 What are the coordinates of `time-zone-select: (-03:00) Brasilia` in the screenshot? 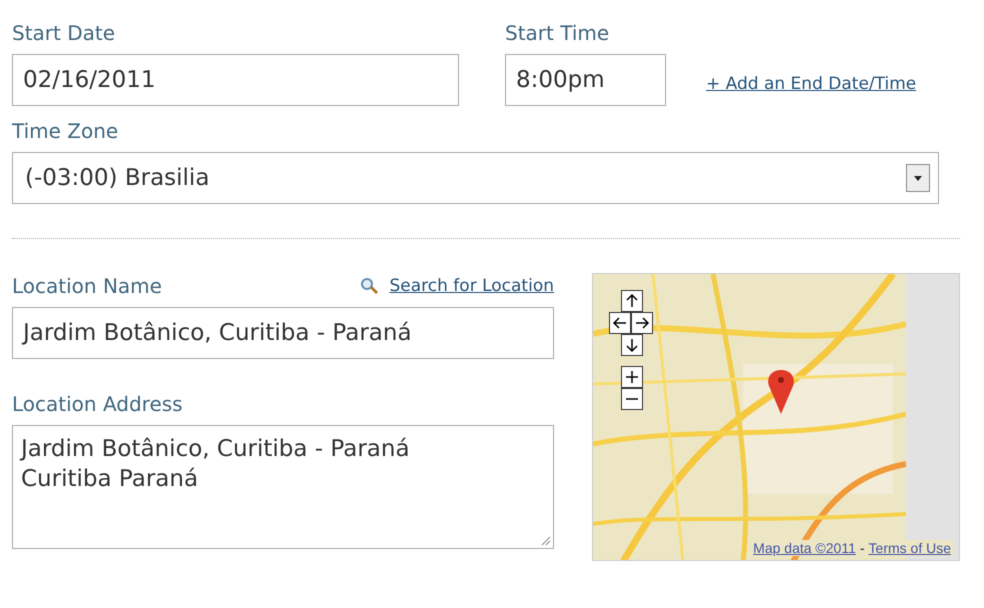 It's located at (475, 178).